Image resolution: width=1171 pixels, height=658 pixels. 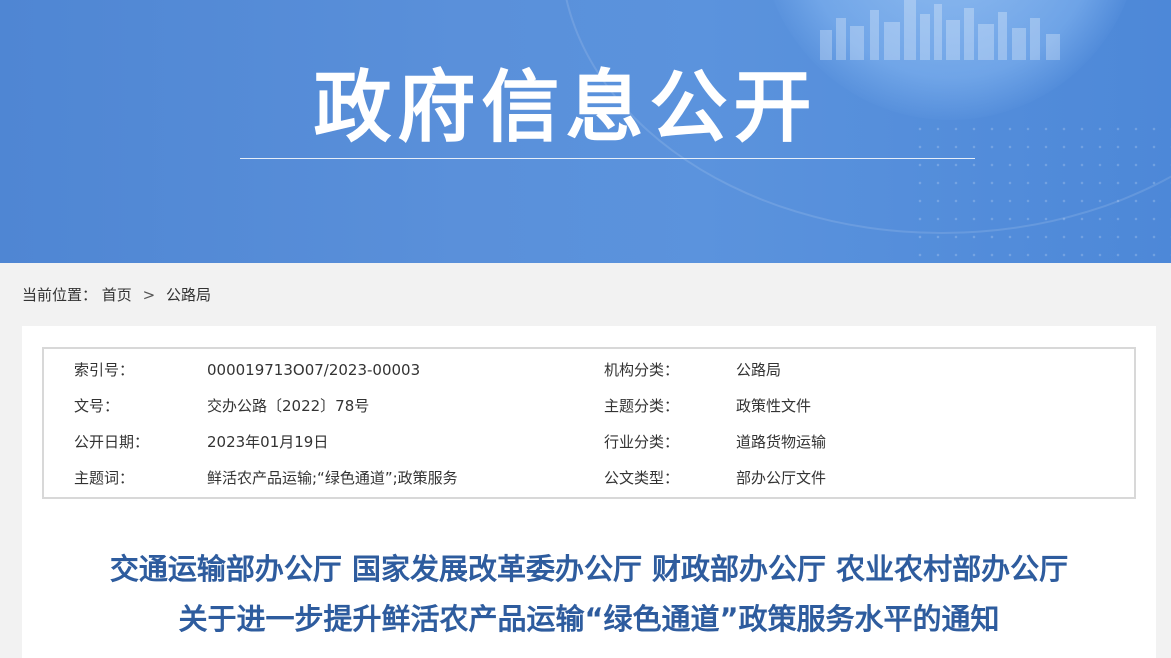 I want to click on metadata-label-doc-number: 文号：, so click(x=97, y=406).